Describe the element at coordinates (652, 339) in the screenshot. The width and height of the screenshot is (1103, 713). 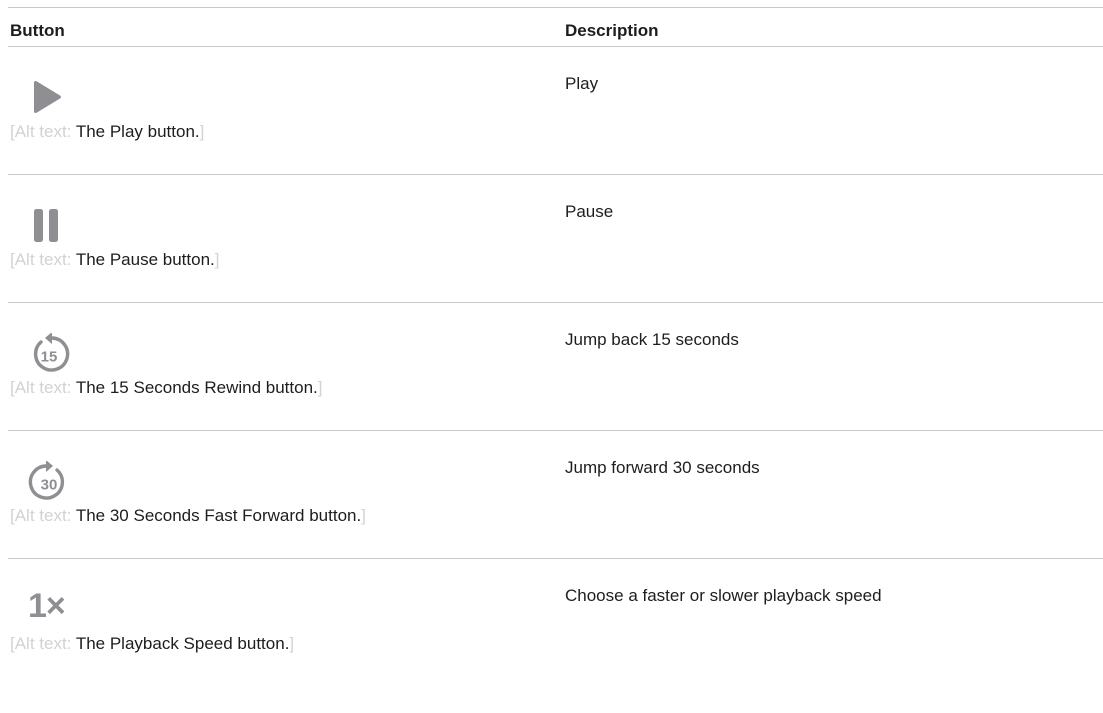
I see `row-description: Jump back 15 seconds` at that location.